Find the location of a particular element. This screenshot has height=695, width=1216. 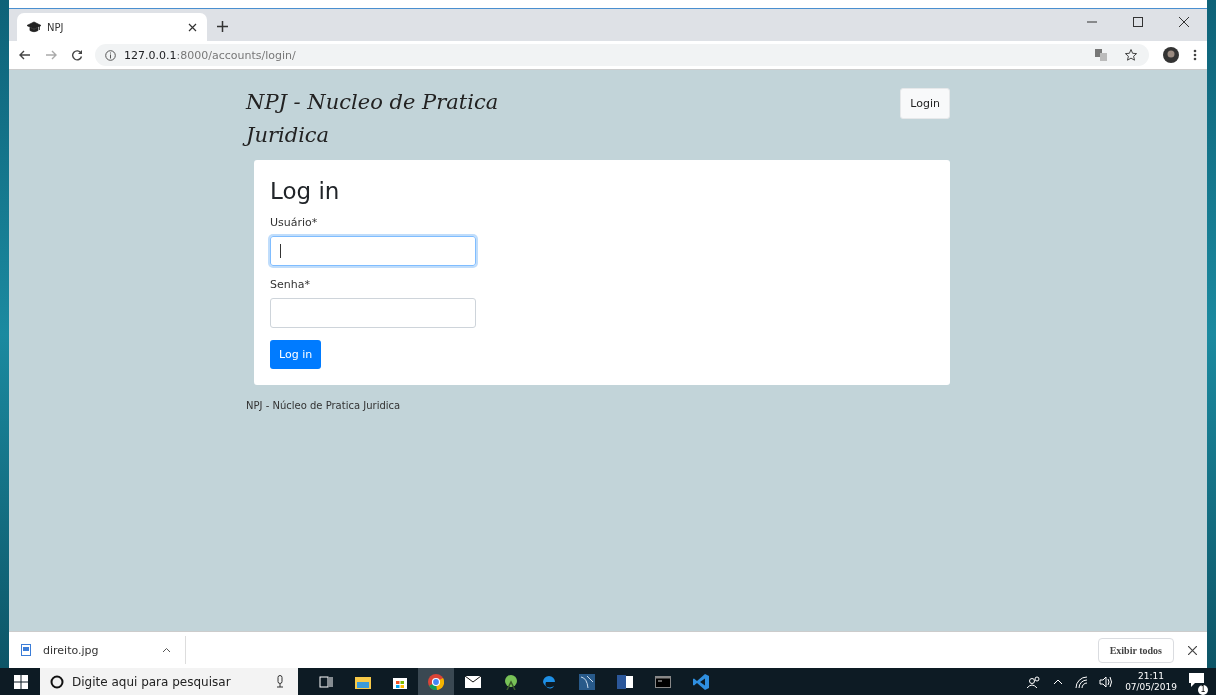

field-label: Usuário* is located at coordinates (294, 222).